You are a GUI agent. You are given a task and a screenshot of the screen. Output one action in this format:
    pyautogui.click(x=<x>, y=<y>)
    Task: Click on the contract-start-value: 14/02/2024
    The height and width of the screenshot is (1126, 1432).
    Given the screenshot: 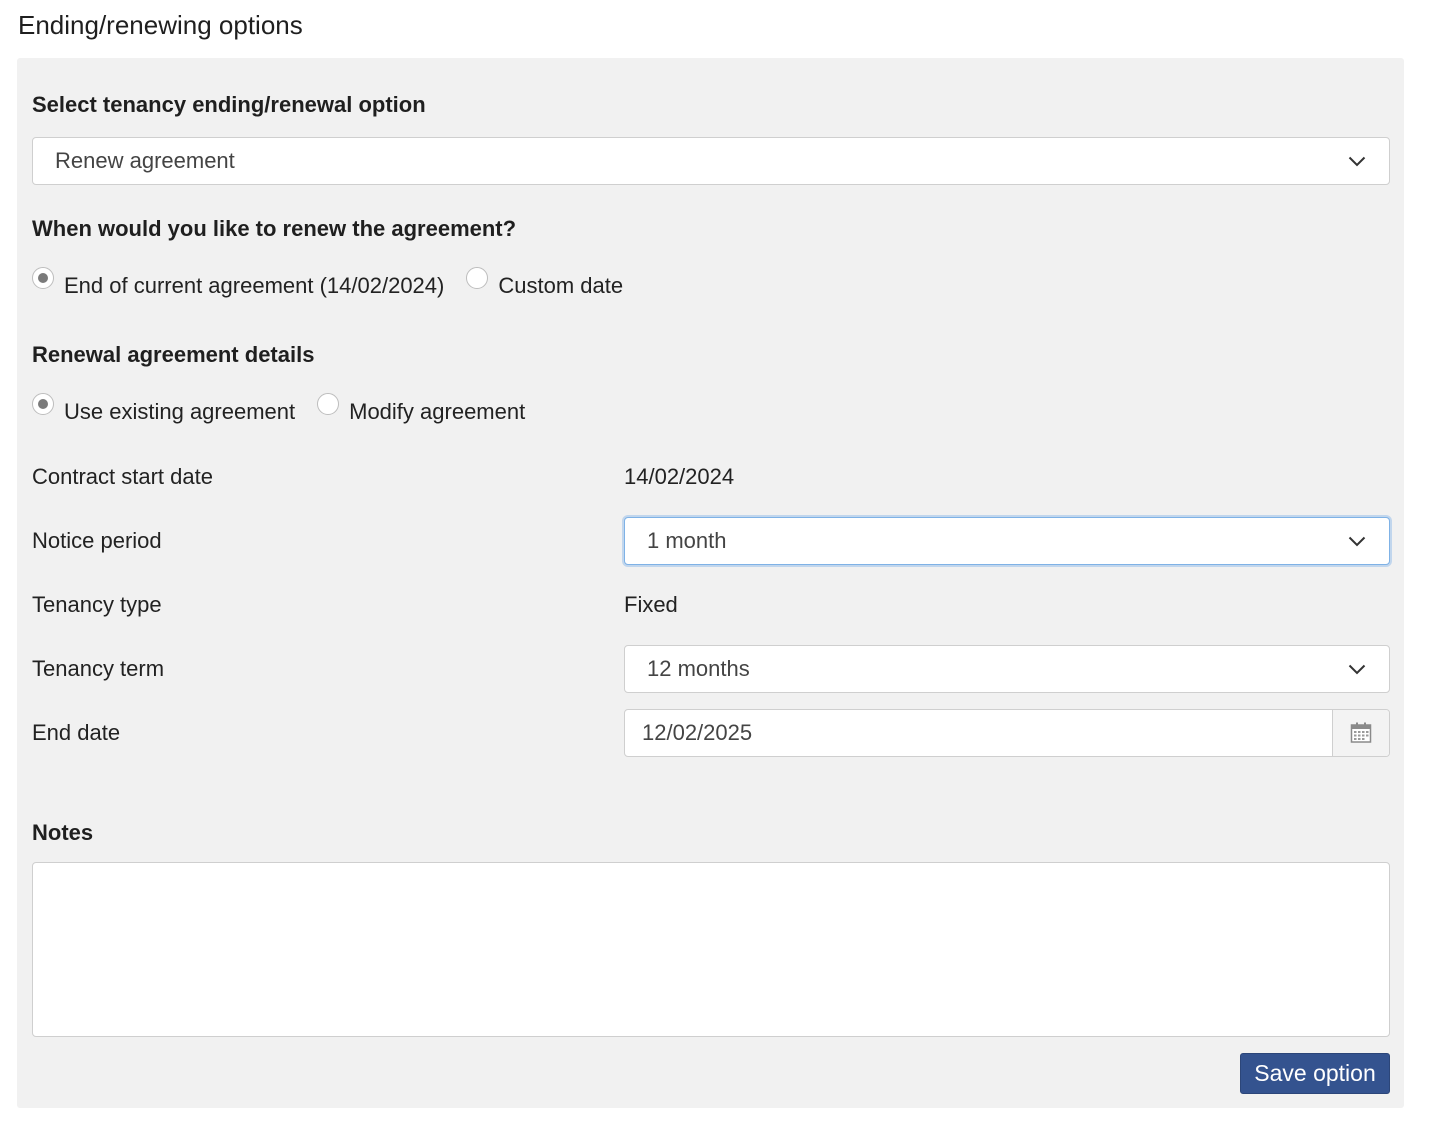 What is the action you would take?
    pyautogui.click(x=679, y=476)
    